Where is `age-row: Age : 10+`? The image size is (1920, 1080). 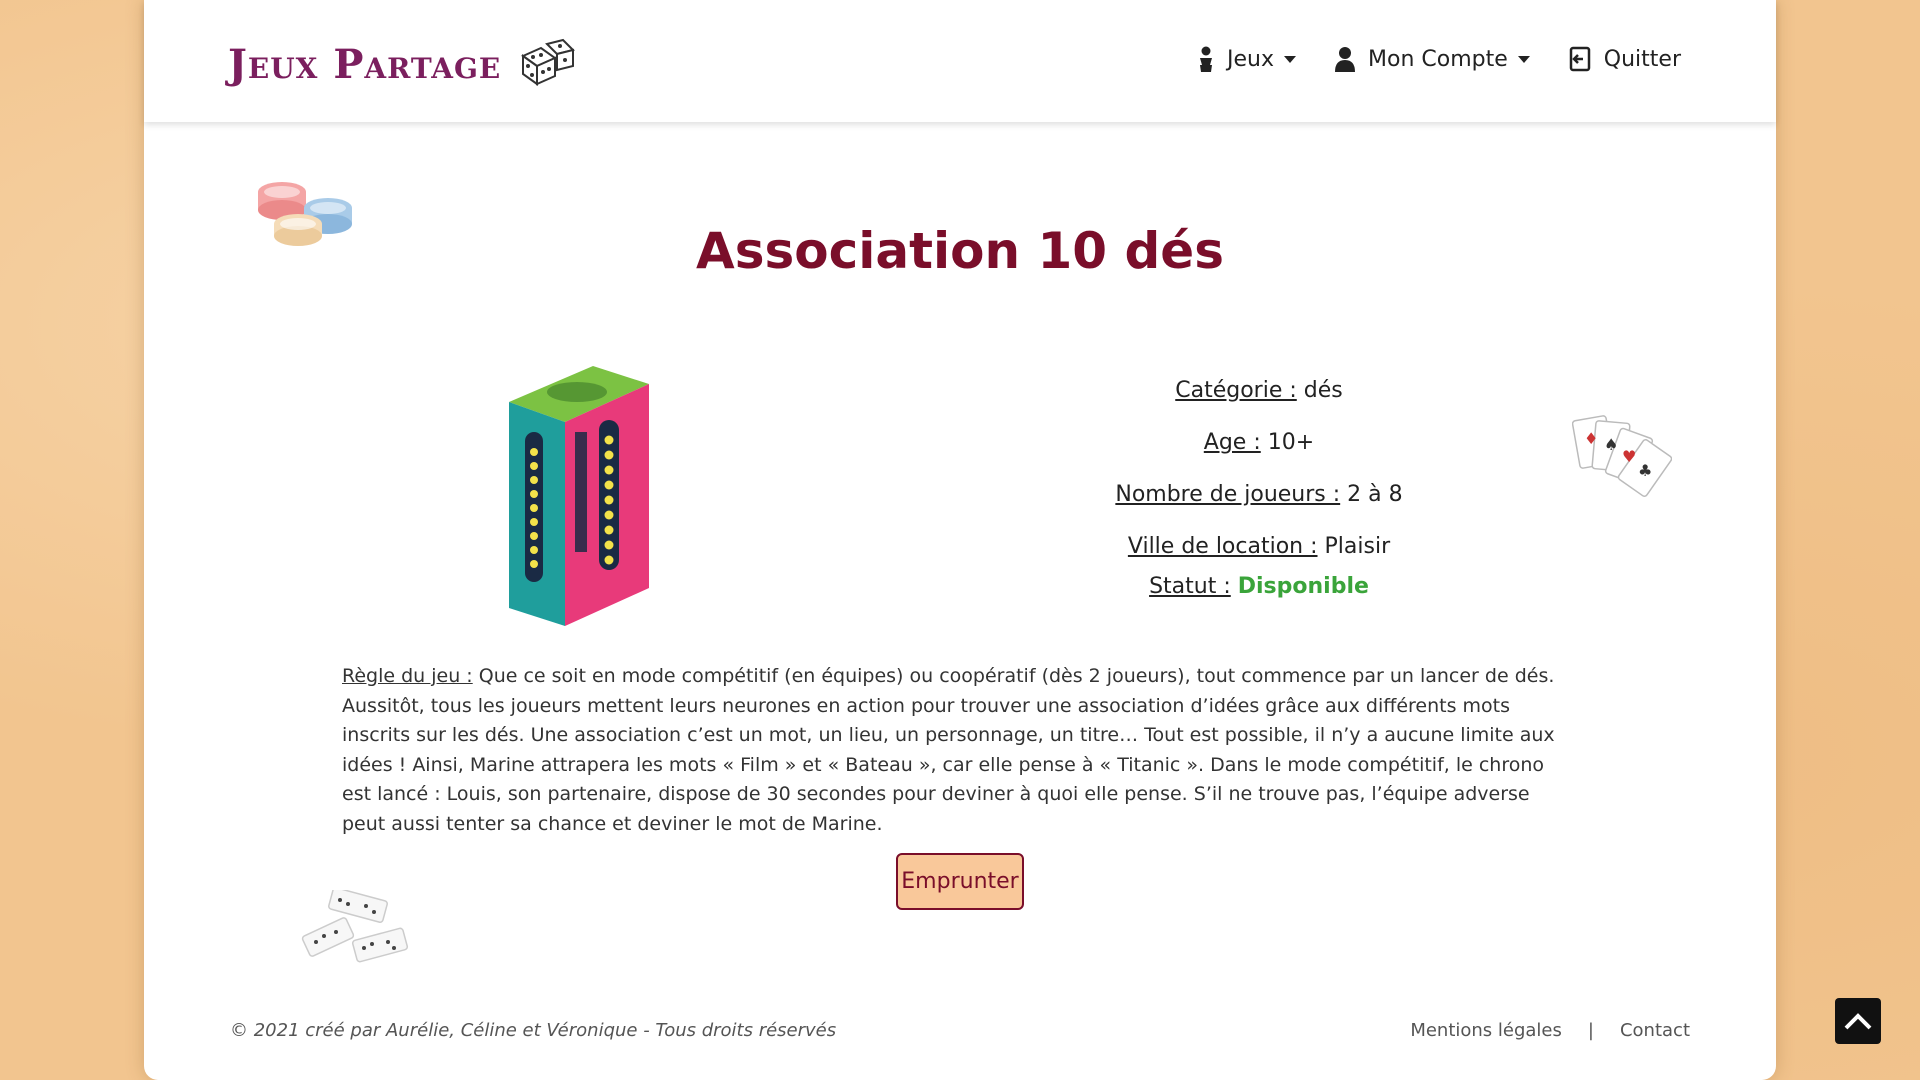
age-row: Age : 10+ is located at coordinates (1259, 442).